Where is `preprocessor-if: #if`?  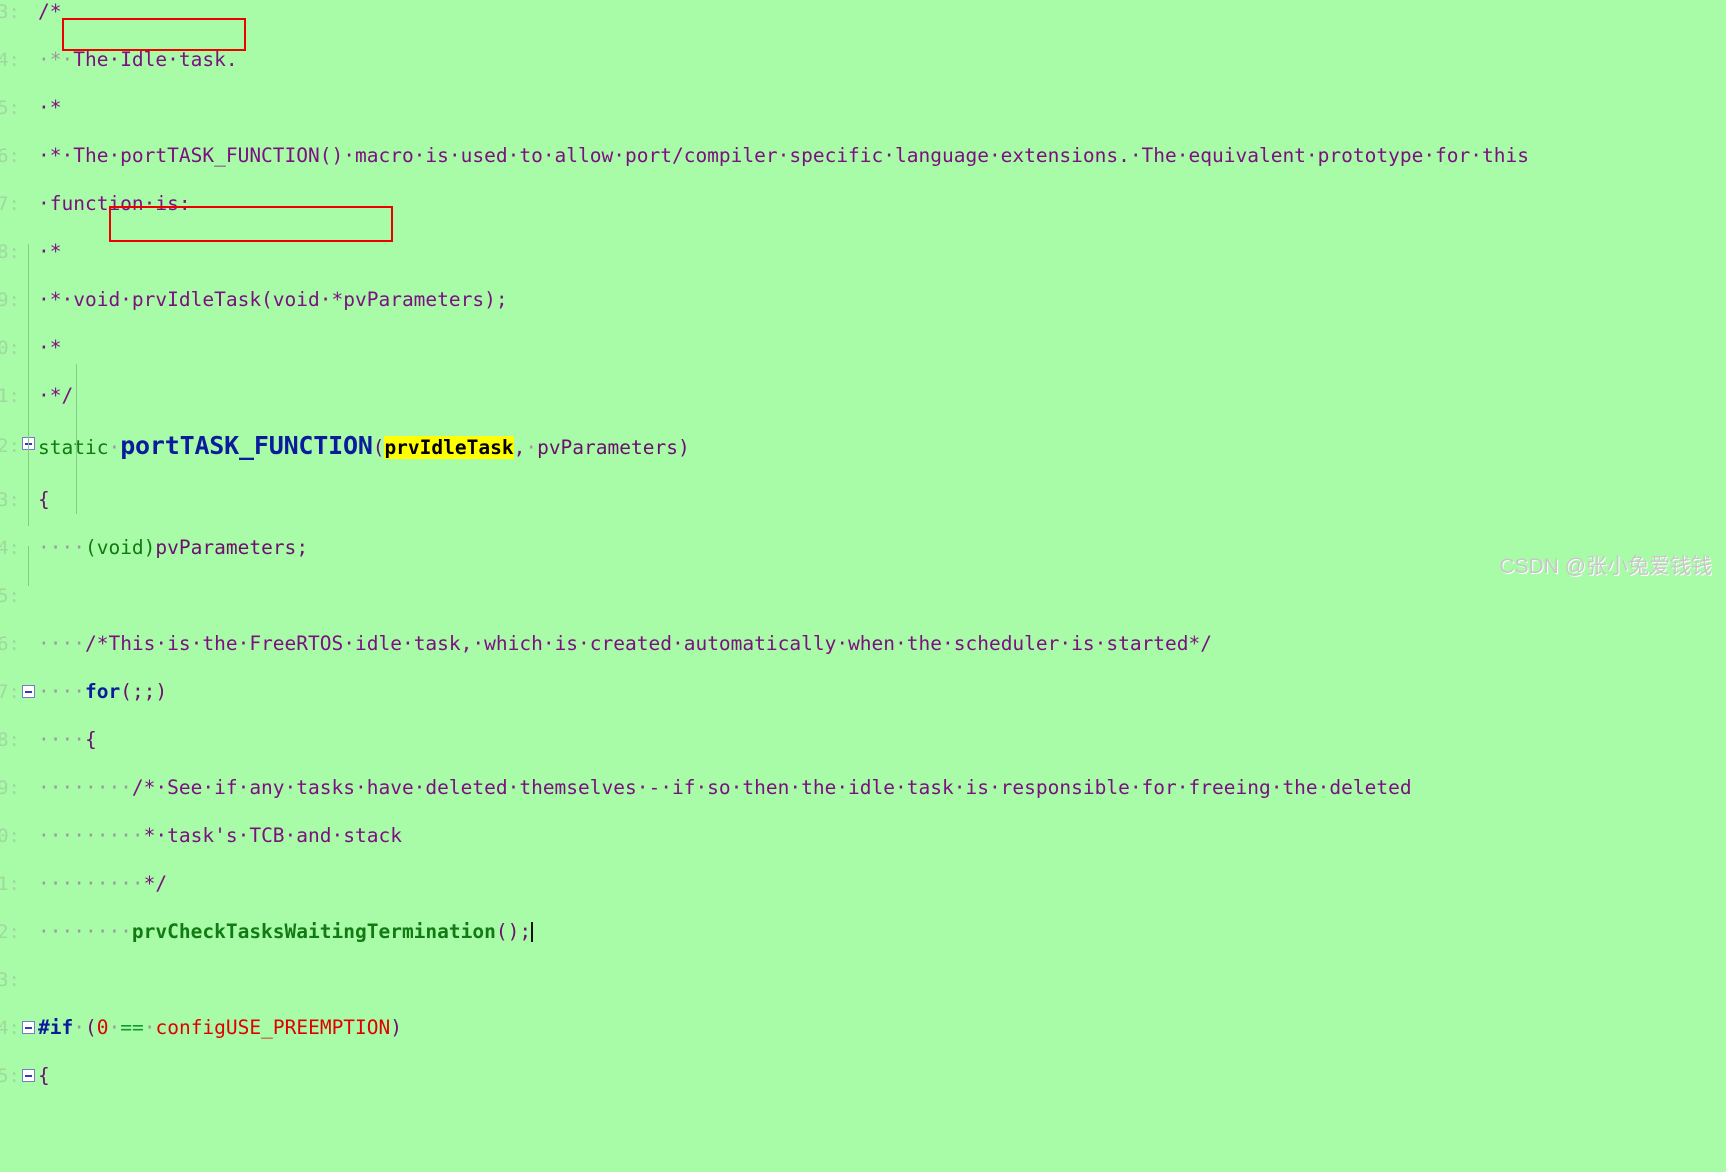
preprocessor-if: #if is located at coordinates (56, 1027).